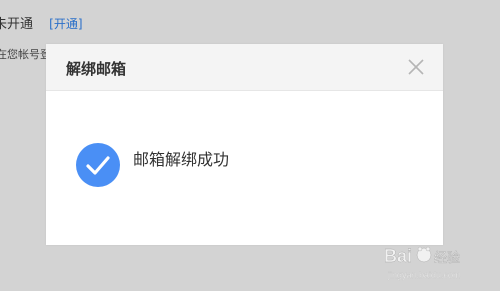  I want to click on account-status-row: 未开通 [开通], so click(41, 22).